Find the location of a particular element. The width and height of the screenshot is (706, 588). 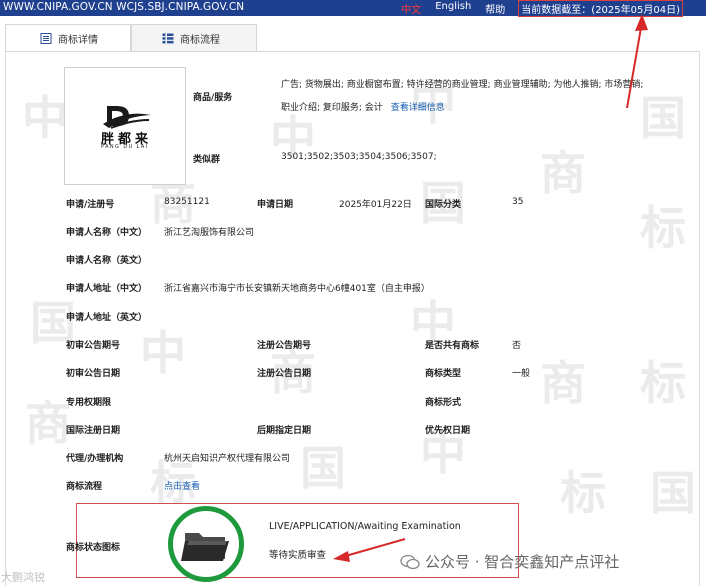

wechat-watermark-text: 公众号 · 智合奕鑫知产点评社 is located at coordinates (522, 562).